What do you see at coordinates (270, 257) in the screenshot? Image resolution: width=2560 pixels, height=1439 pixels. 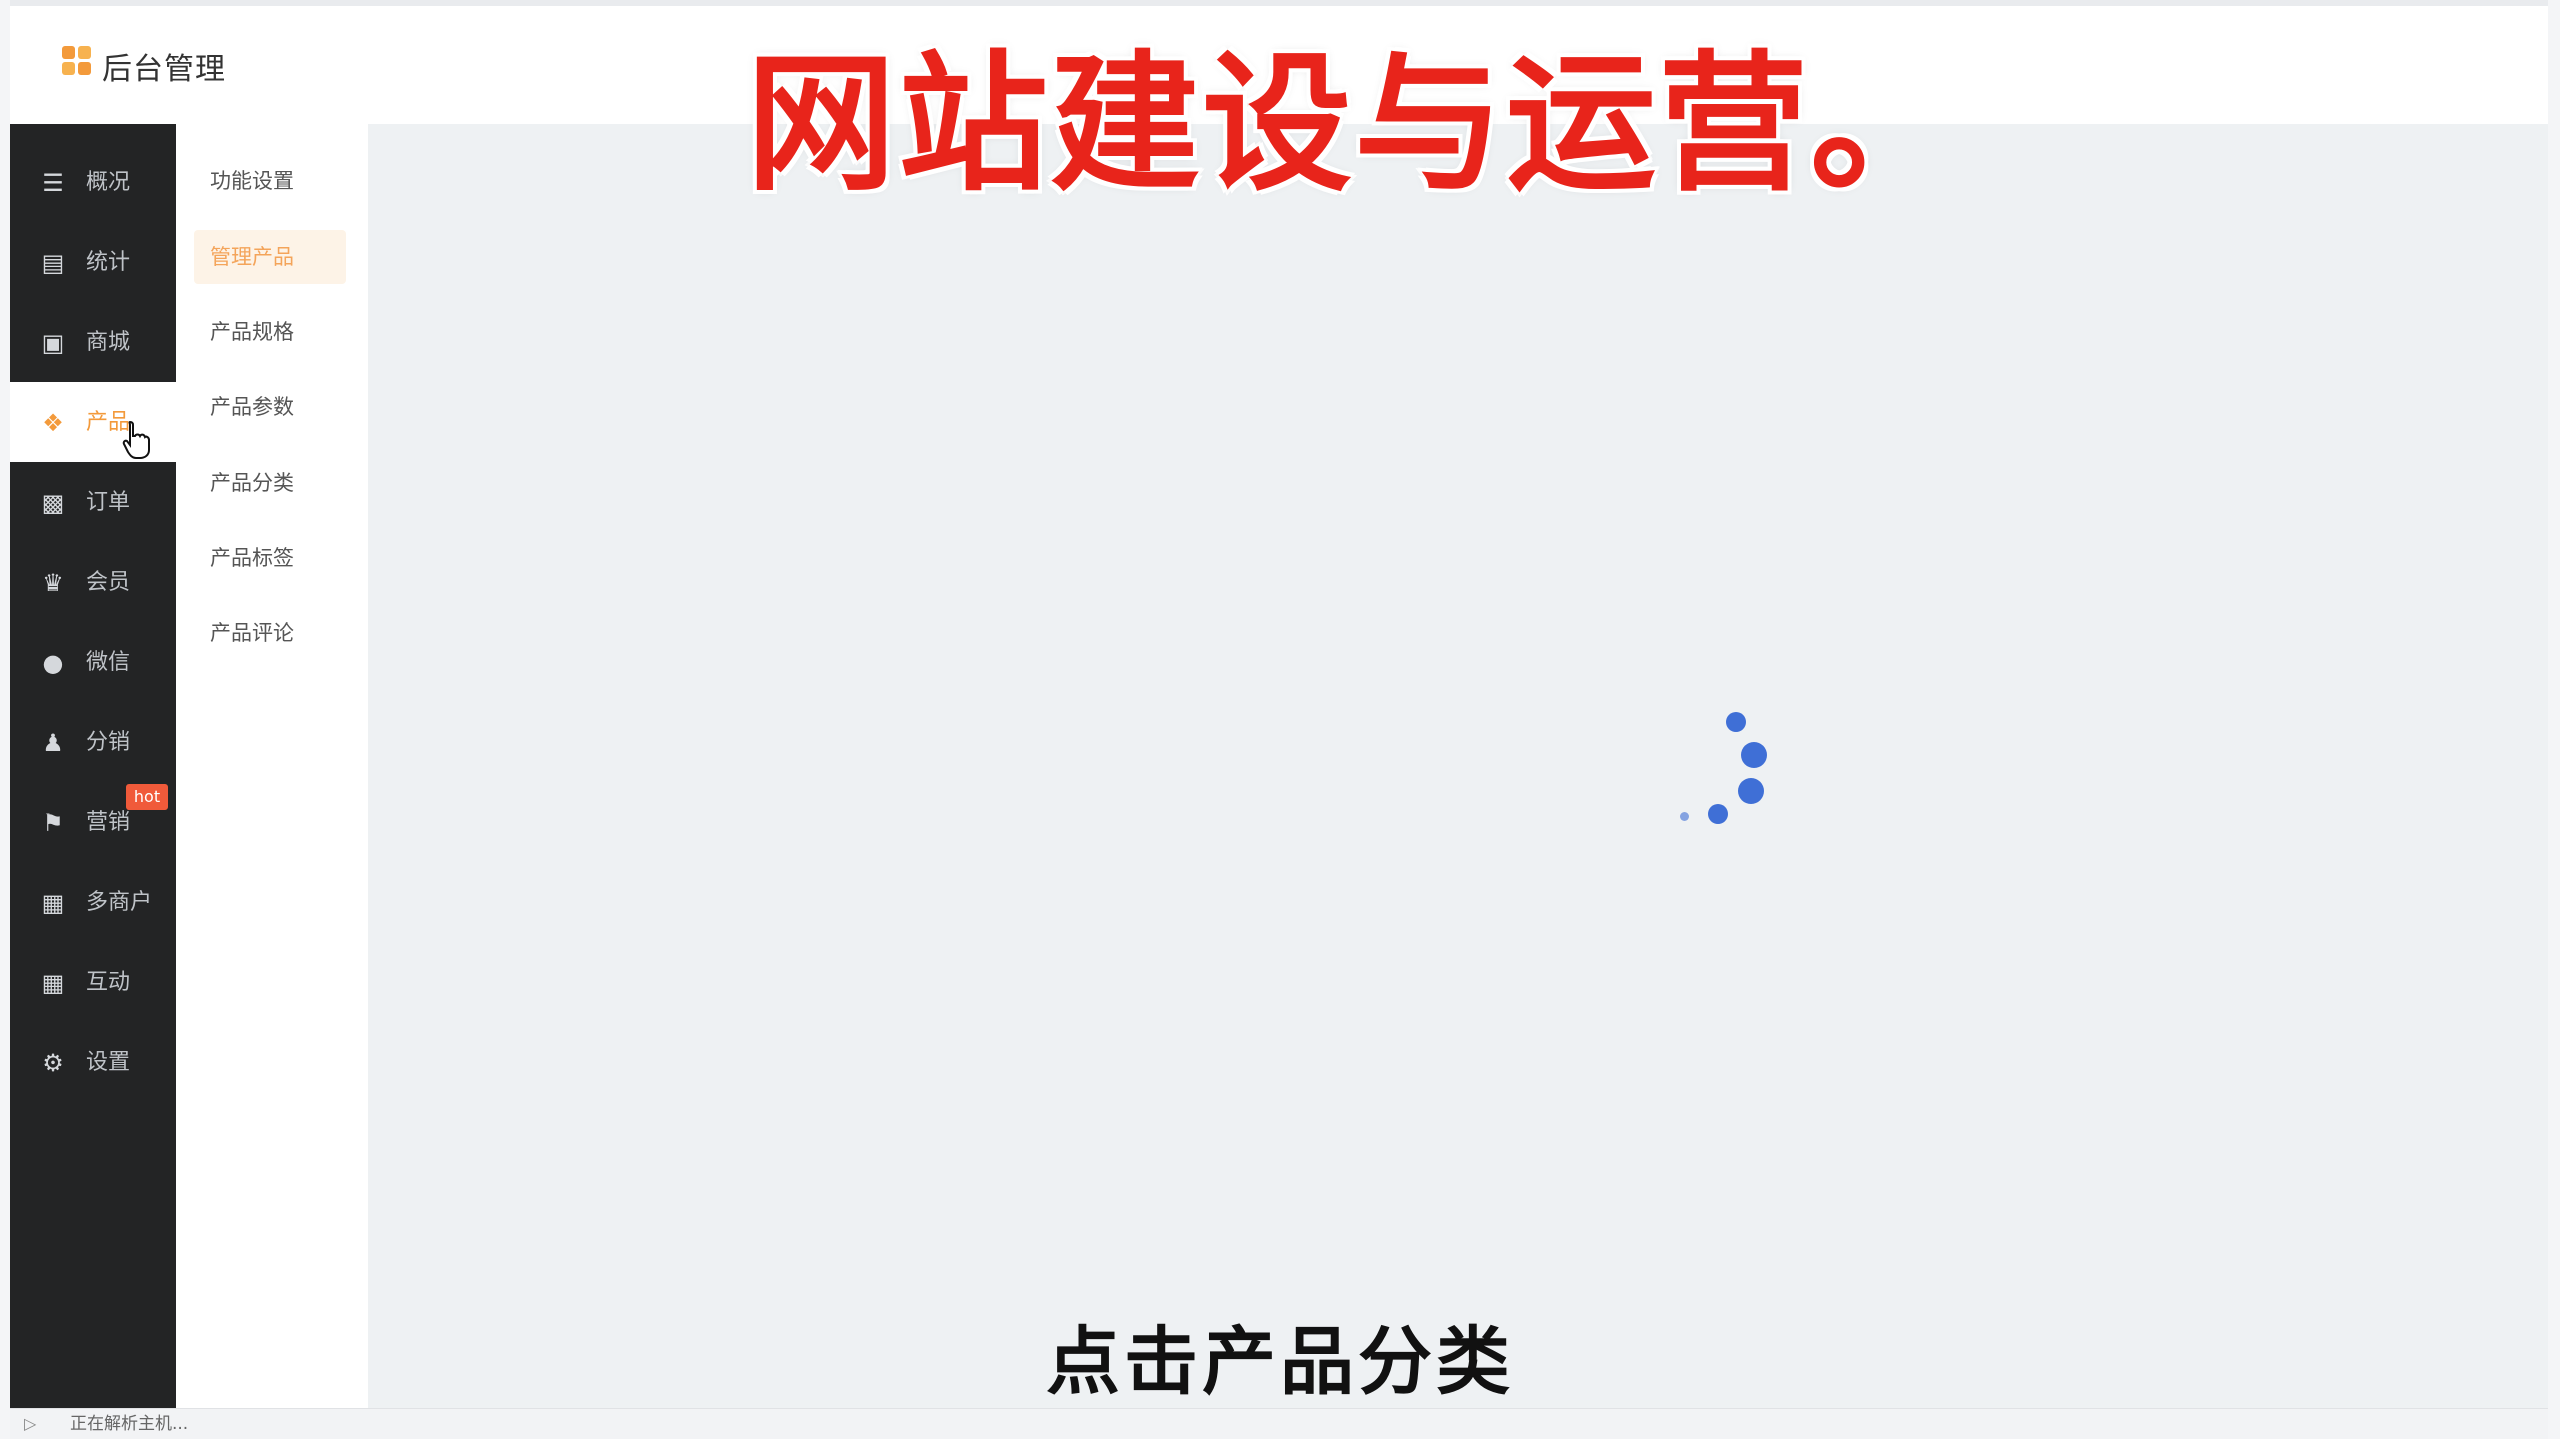 I see `submenu-item-manage-products: 管理产品` at bounding box center [270, 257].